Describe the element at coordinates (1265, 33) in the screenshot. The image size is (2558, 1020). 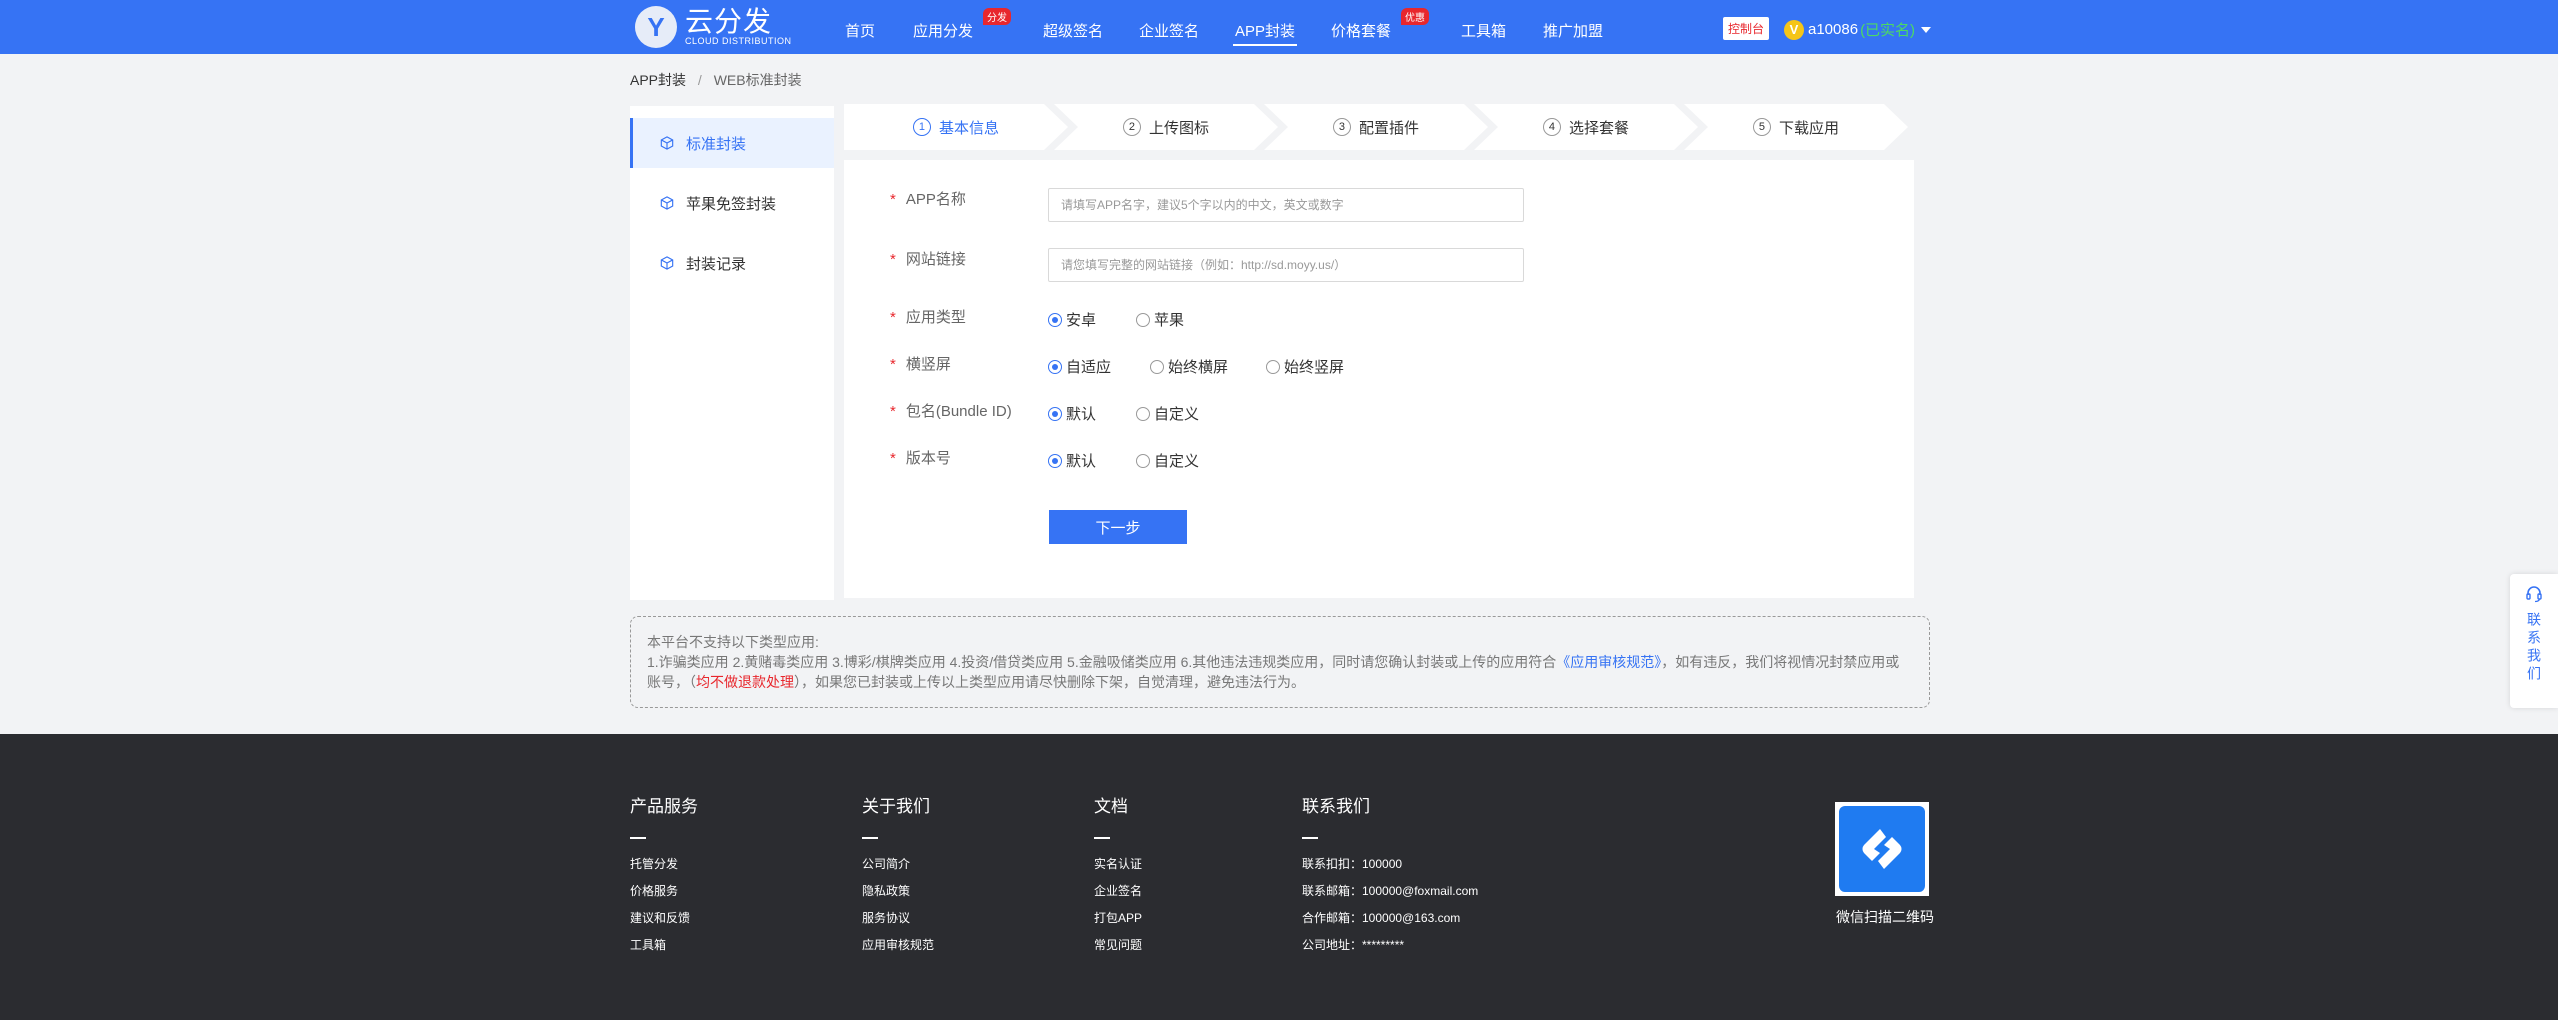
I see `nav-app-package: APP封装` at that location.